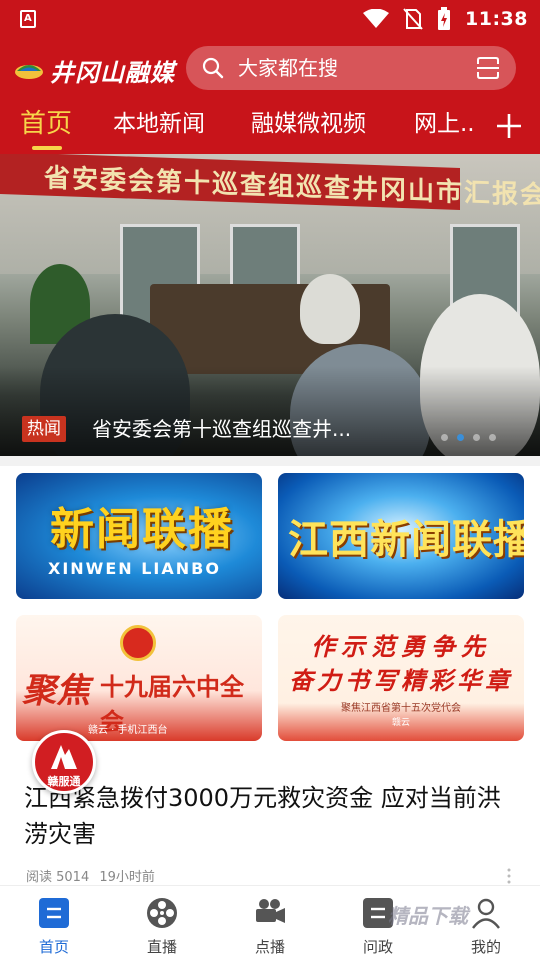  I want to click on card-sixth-plenary: 聚焦 十九届六中全会 赣云 · 手机江西台, so click(139, 678).